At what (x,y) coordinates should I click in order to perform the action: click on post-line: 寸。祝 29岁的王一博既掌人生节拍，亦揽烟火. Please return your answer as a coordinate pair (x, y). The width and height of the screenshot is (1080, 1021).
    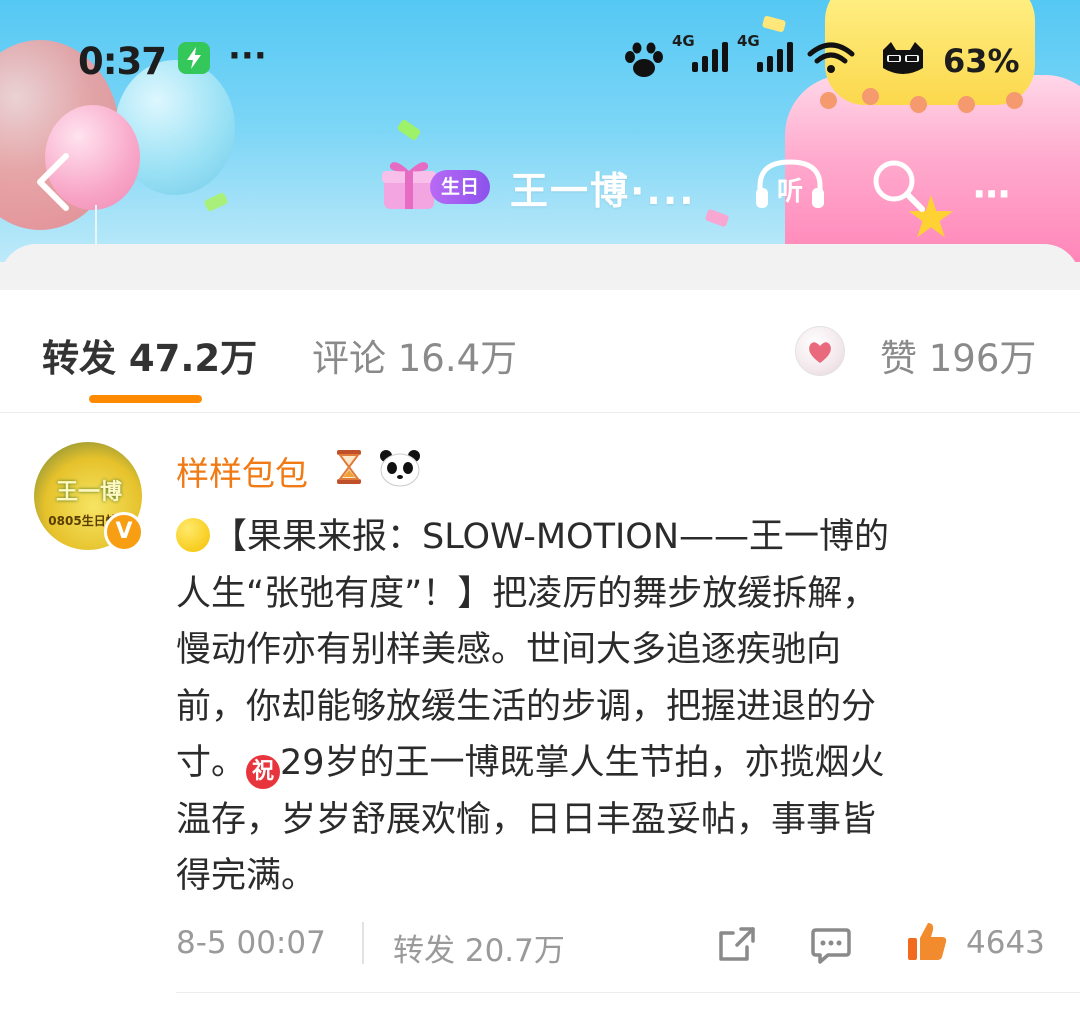
    Looking at the image, I should click on (616, 763).